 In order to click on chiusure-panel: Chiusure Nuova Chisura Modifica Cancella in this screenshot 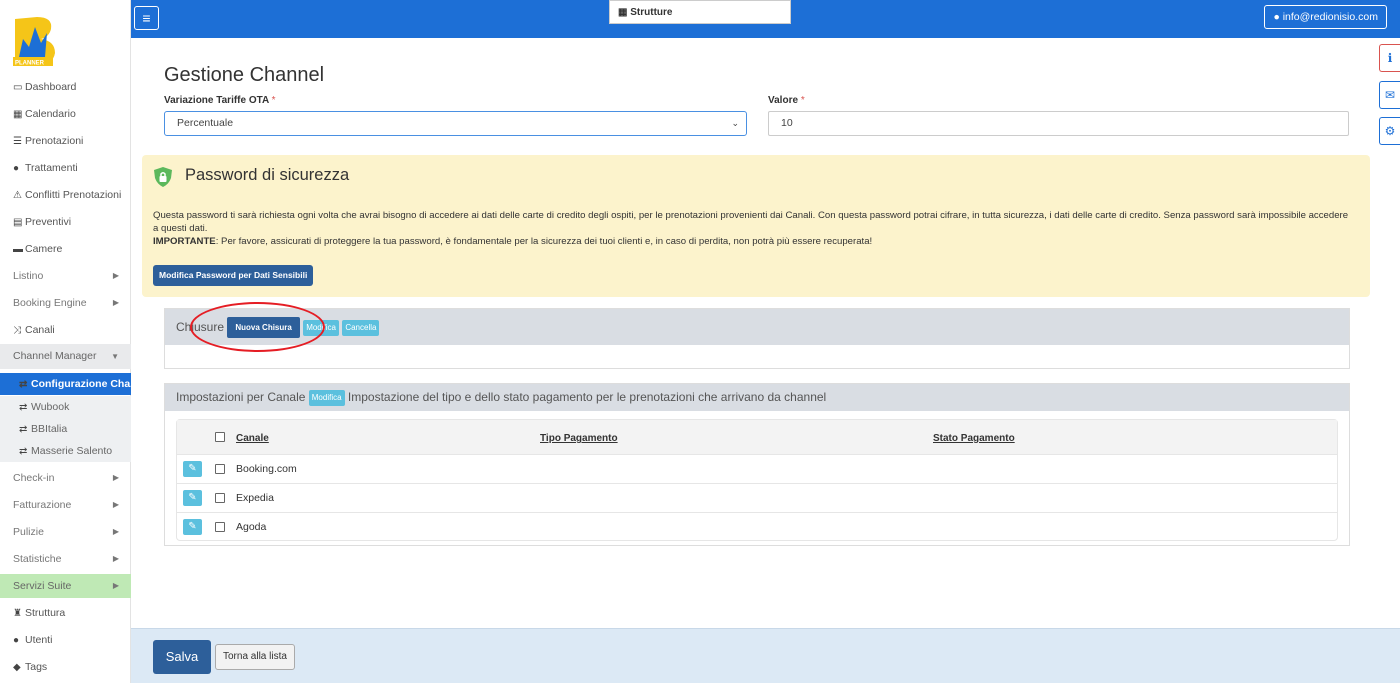, I will do `click(757, 338)`.